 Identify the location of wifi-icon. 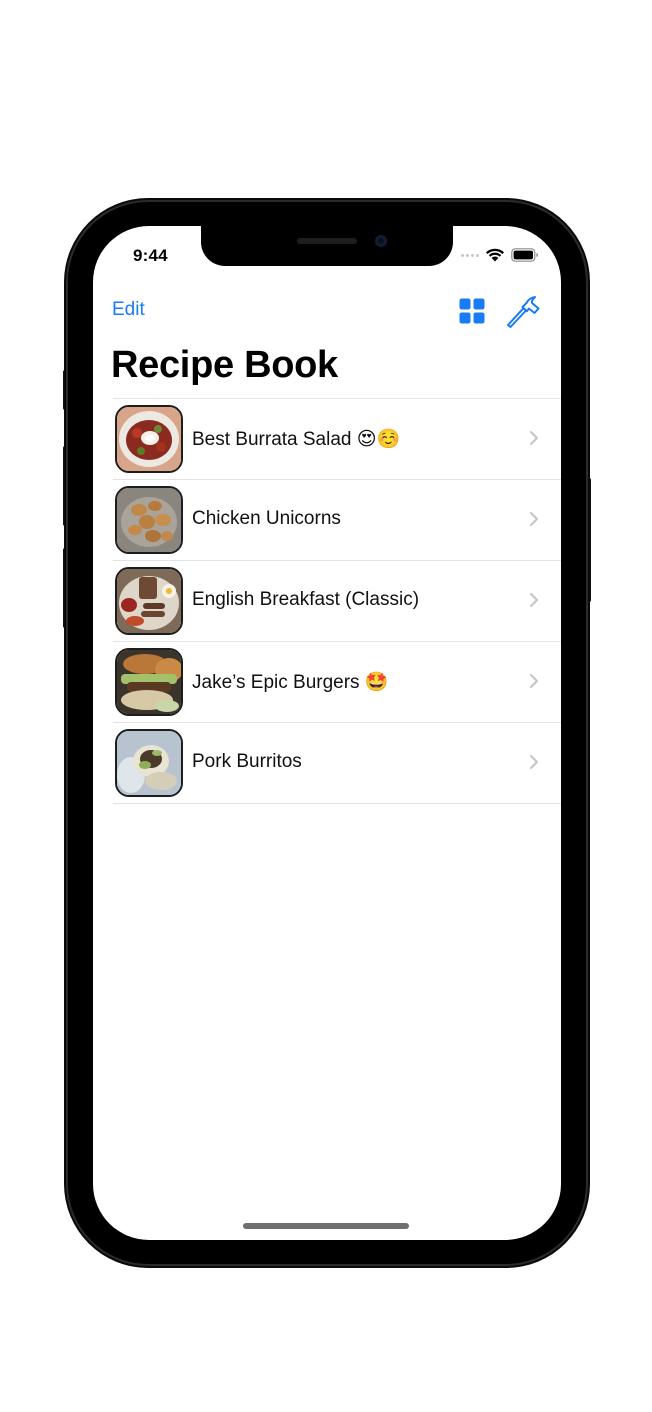
(495, 255).